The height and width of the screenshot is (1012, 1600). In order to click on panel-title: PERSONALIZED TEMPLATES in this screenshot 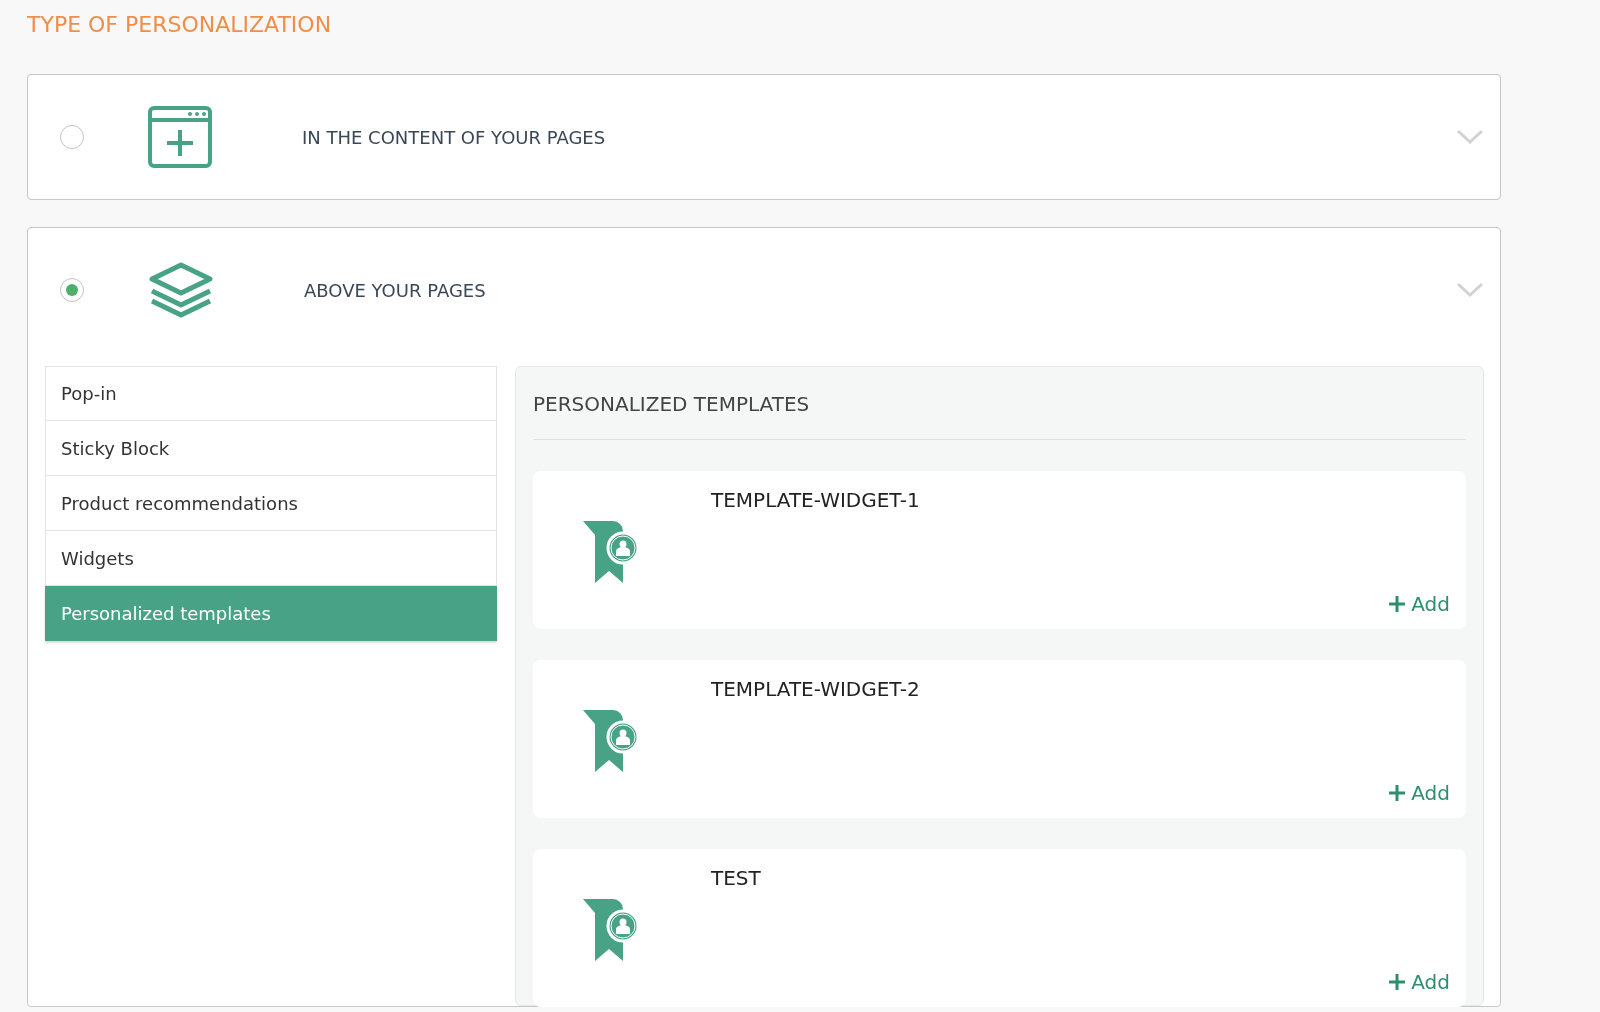, I will do `click(999, 404)`.